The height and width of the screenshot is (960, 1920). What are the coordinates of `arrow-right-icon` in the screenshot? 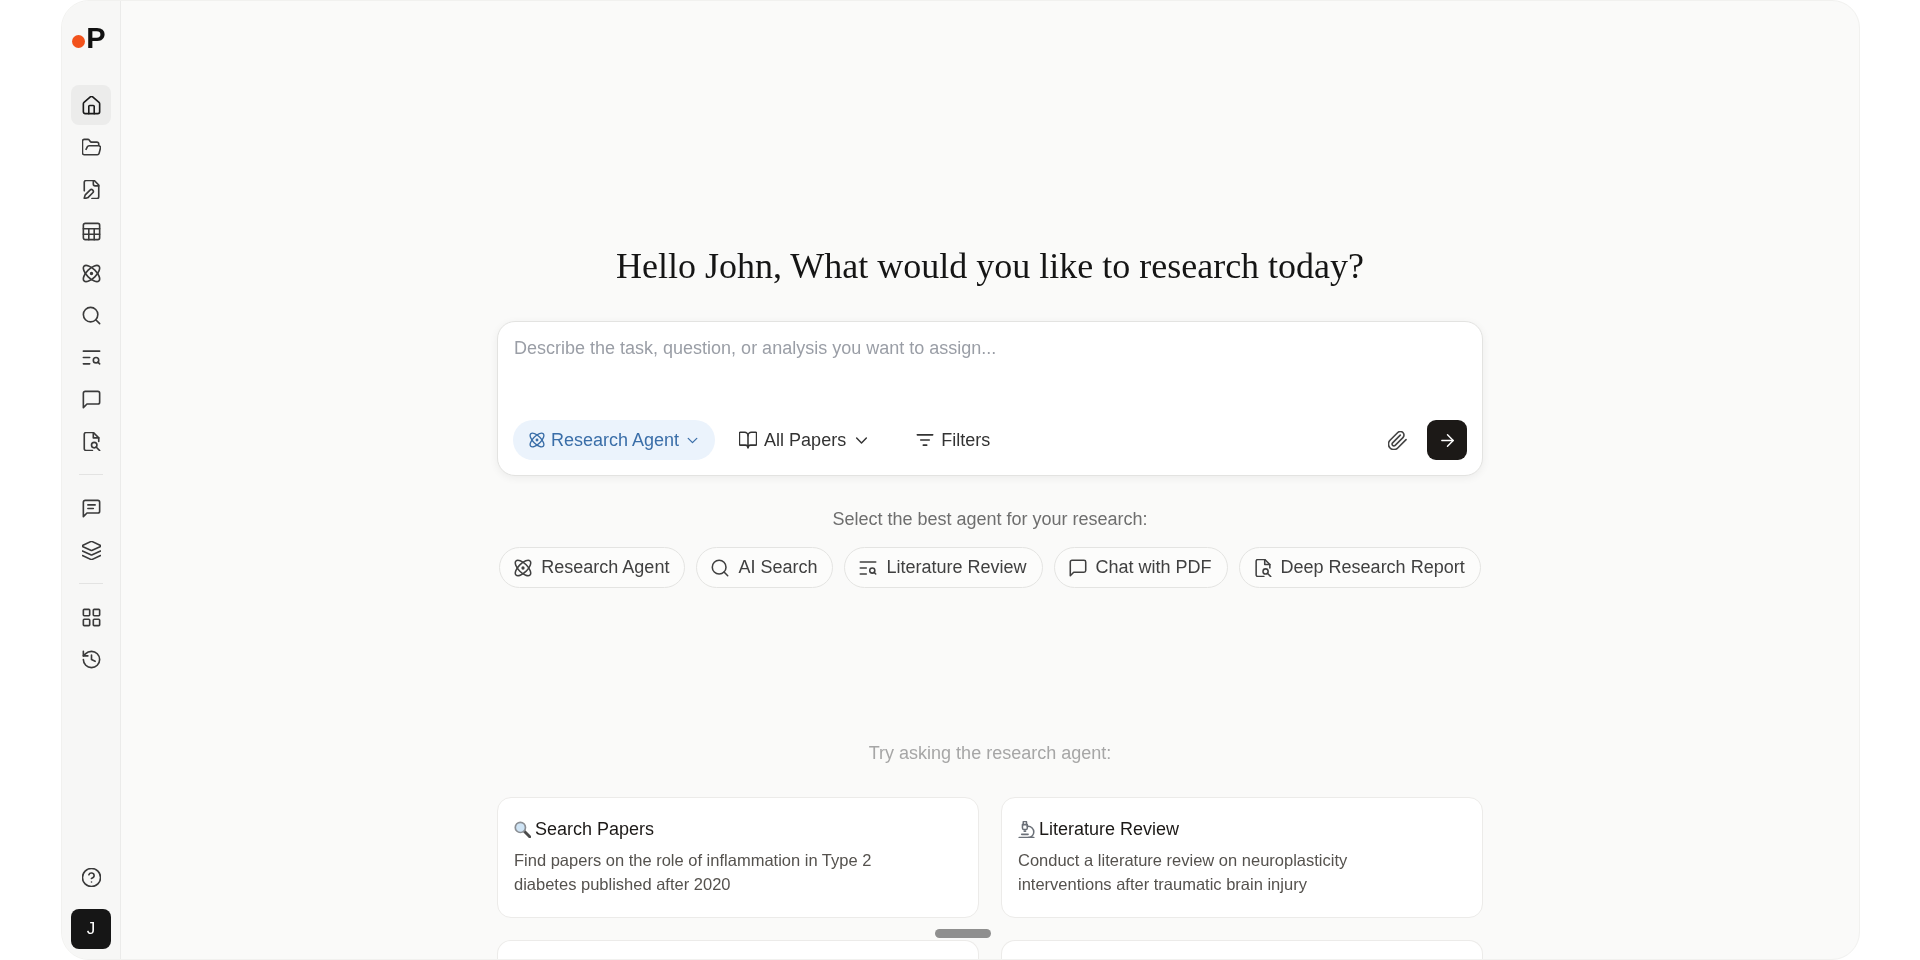 It's located at (1447, 440).